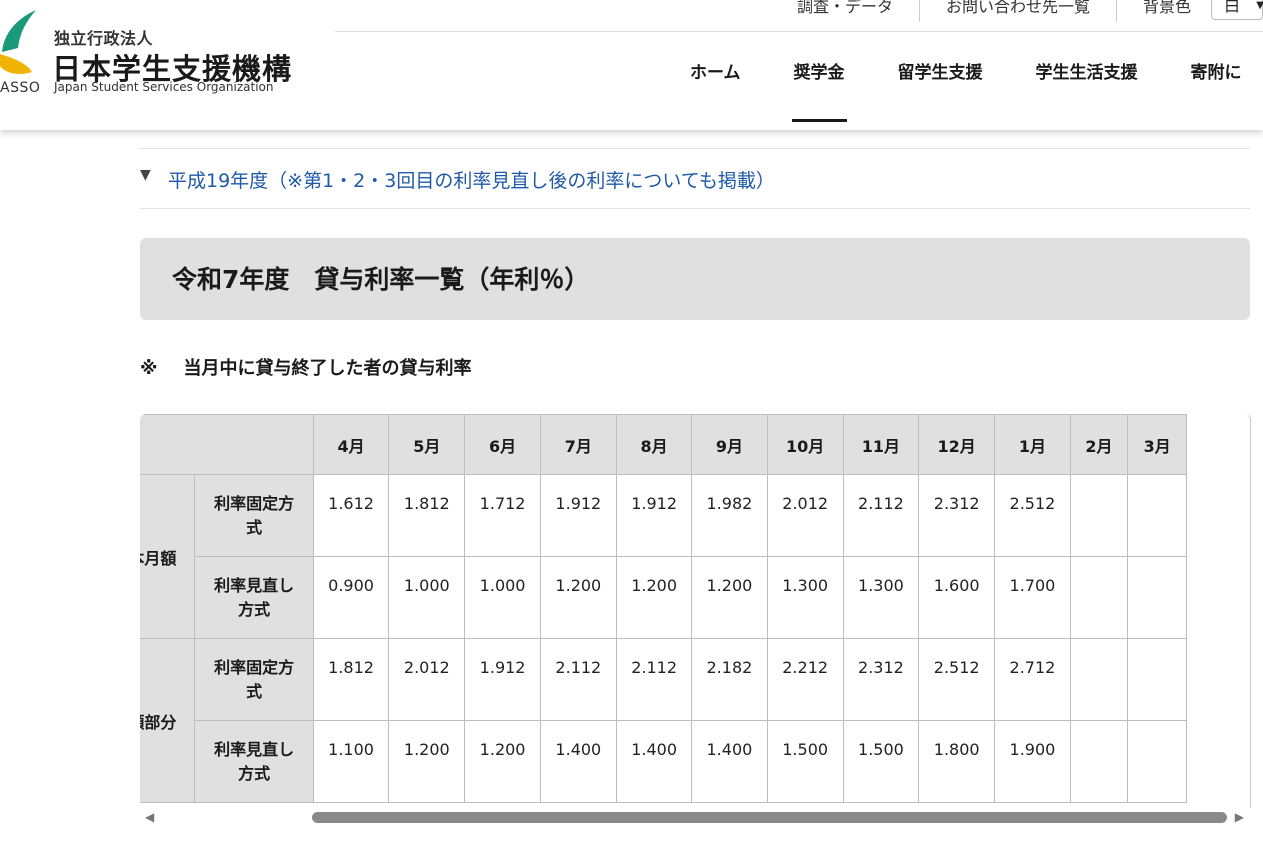 The image size is (1263, 843). I want to click on rate-cell: 1.100, so click(351, 761).